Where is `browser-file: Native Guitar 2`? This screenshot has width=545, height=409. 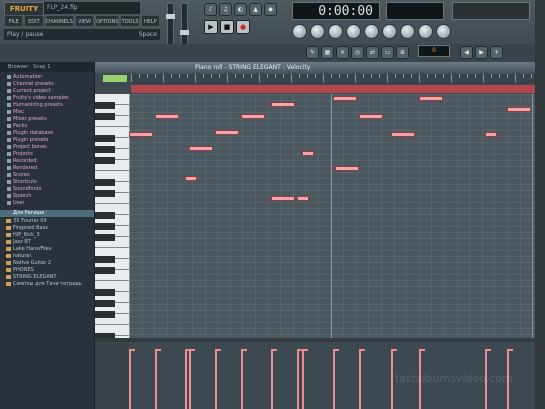
browser-file: Native Guitar 2 is located at coordinates (47, 263).